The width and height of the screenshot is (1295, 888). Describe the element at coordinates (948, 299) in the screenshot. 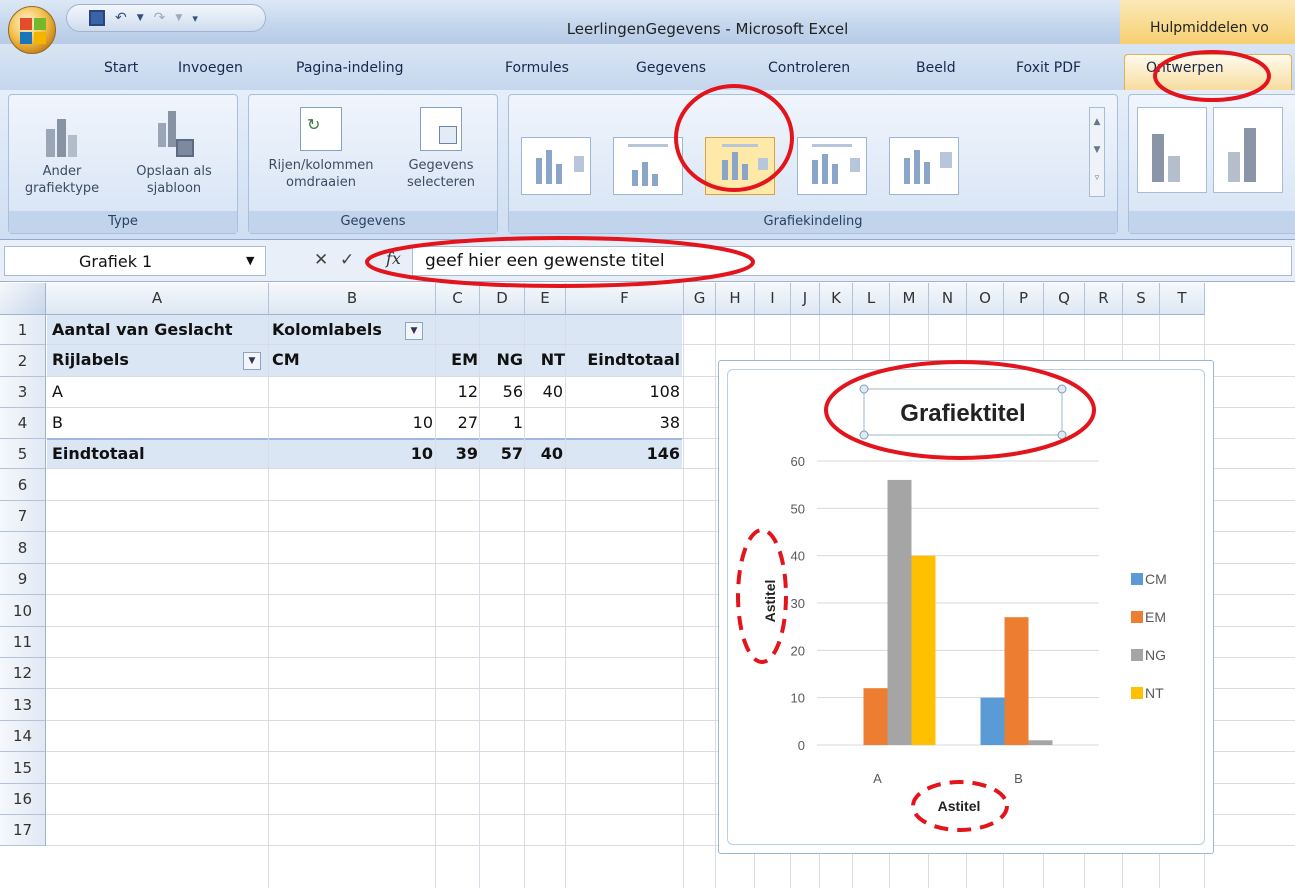

I see `column-header: N` at that location.